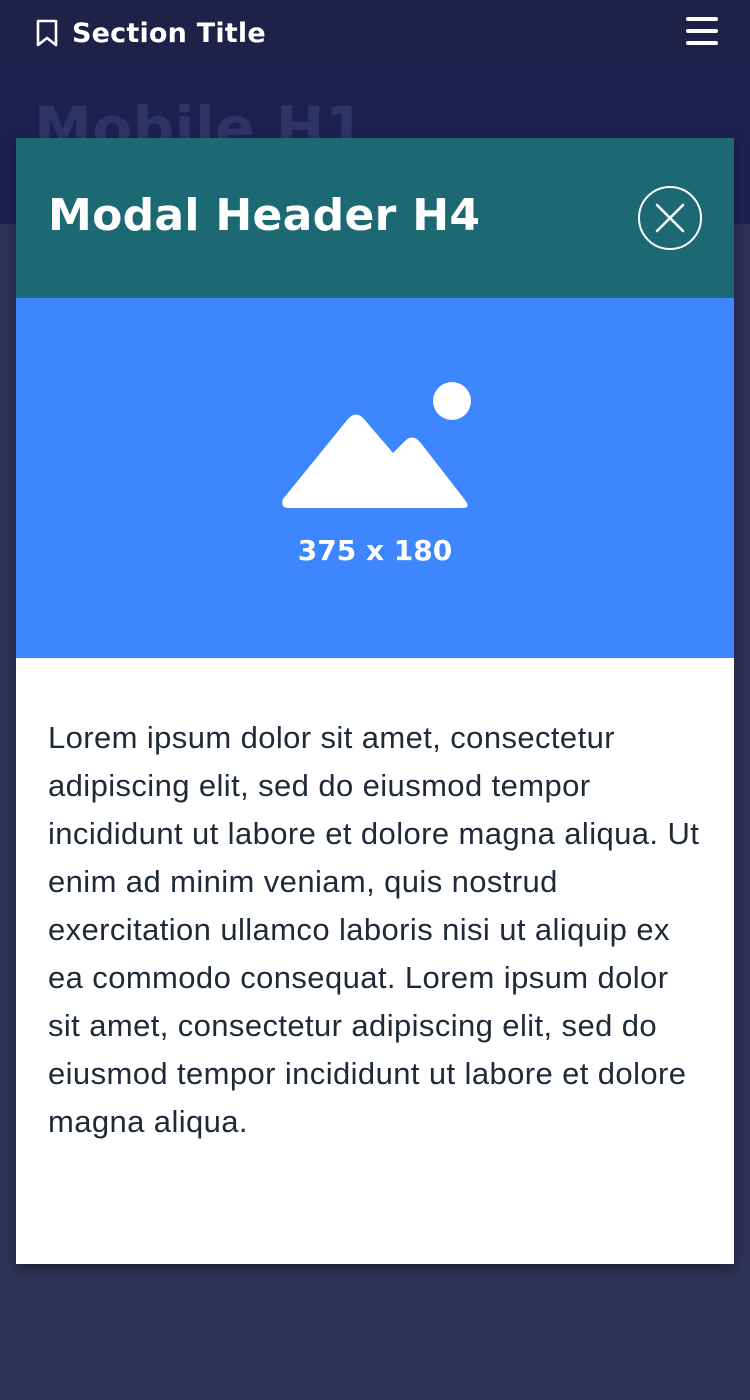 The width and height of the screenshot is (750, 1400). What do you see at coordinates (169, 33) in the screenshot?
I see `section-title: Section Title` at bounding box center [169, 33].